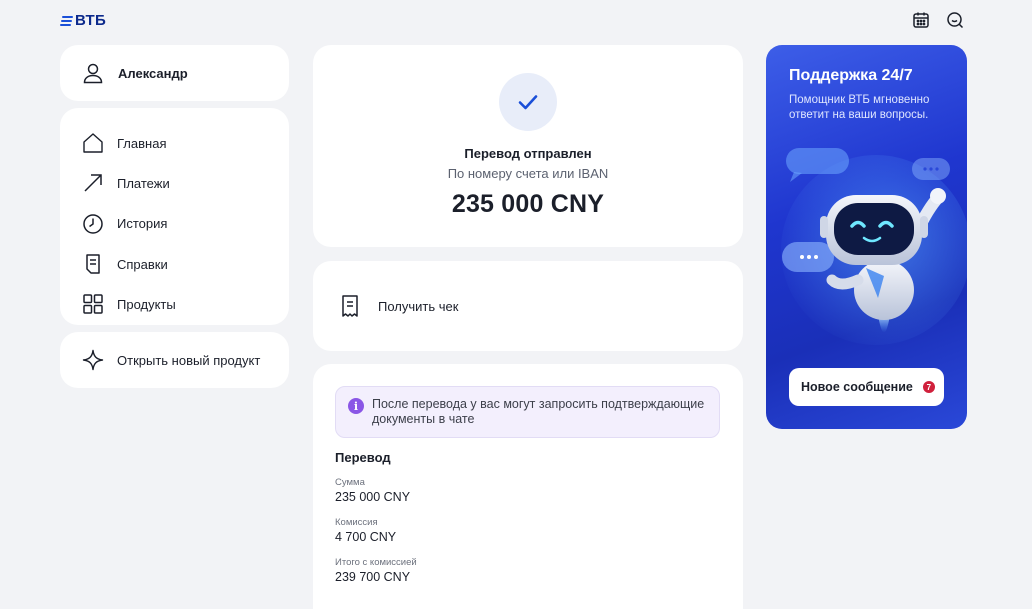 This screenshot has height=609, width=1032. Describe the element at coordinates (93, 264) in the screenshot. I see `document-icon` at that location.